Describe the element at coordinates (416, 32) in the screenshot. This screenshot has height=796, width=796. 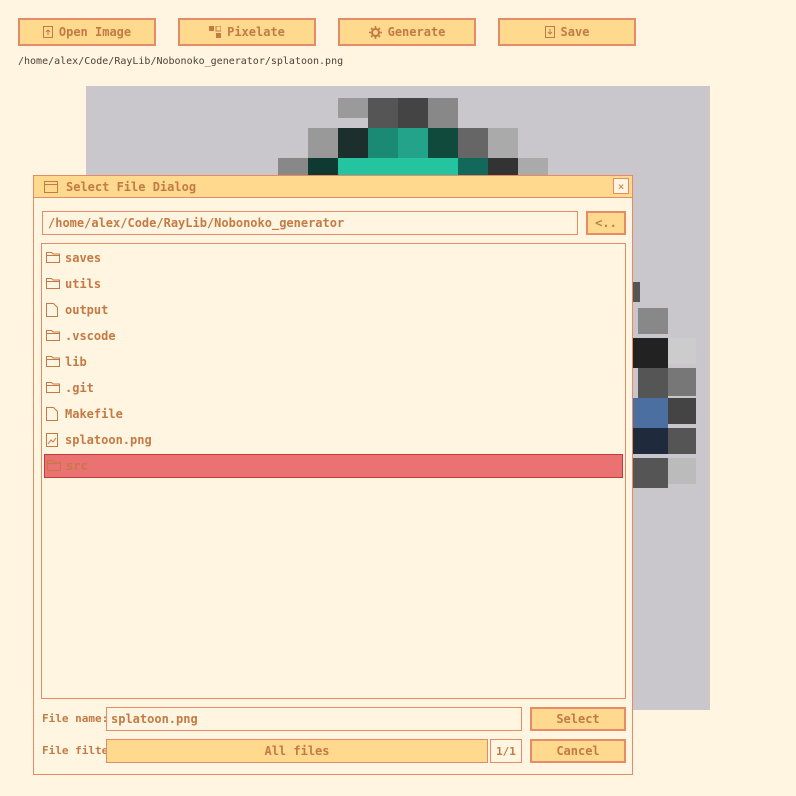
I see `generate-label: Generate` at that location.